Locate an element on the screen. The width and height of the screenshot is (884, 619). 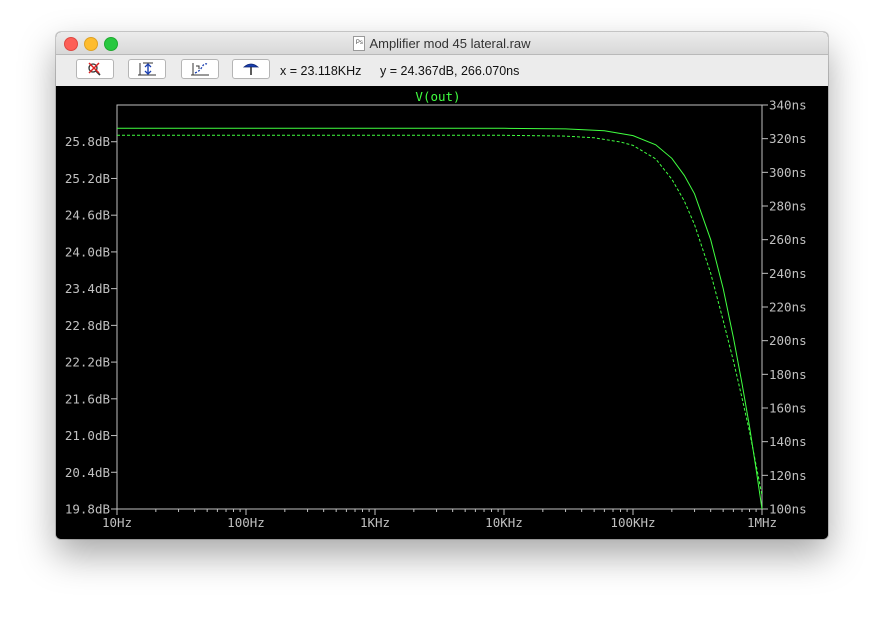
toolbar: x = 23.118KHz y = 24.367dB, 266.070ns is located at coordinates (442, 71).